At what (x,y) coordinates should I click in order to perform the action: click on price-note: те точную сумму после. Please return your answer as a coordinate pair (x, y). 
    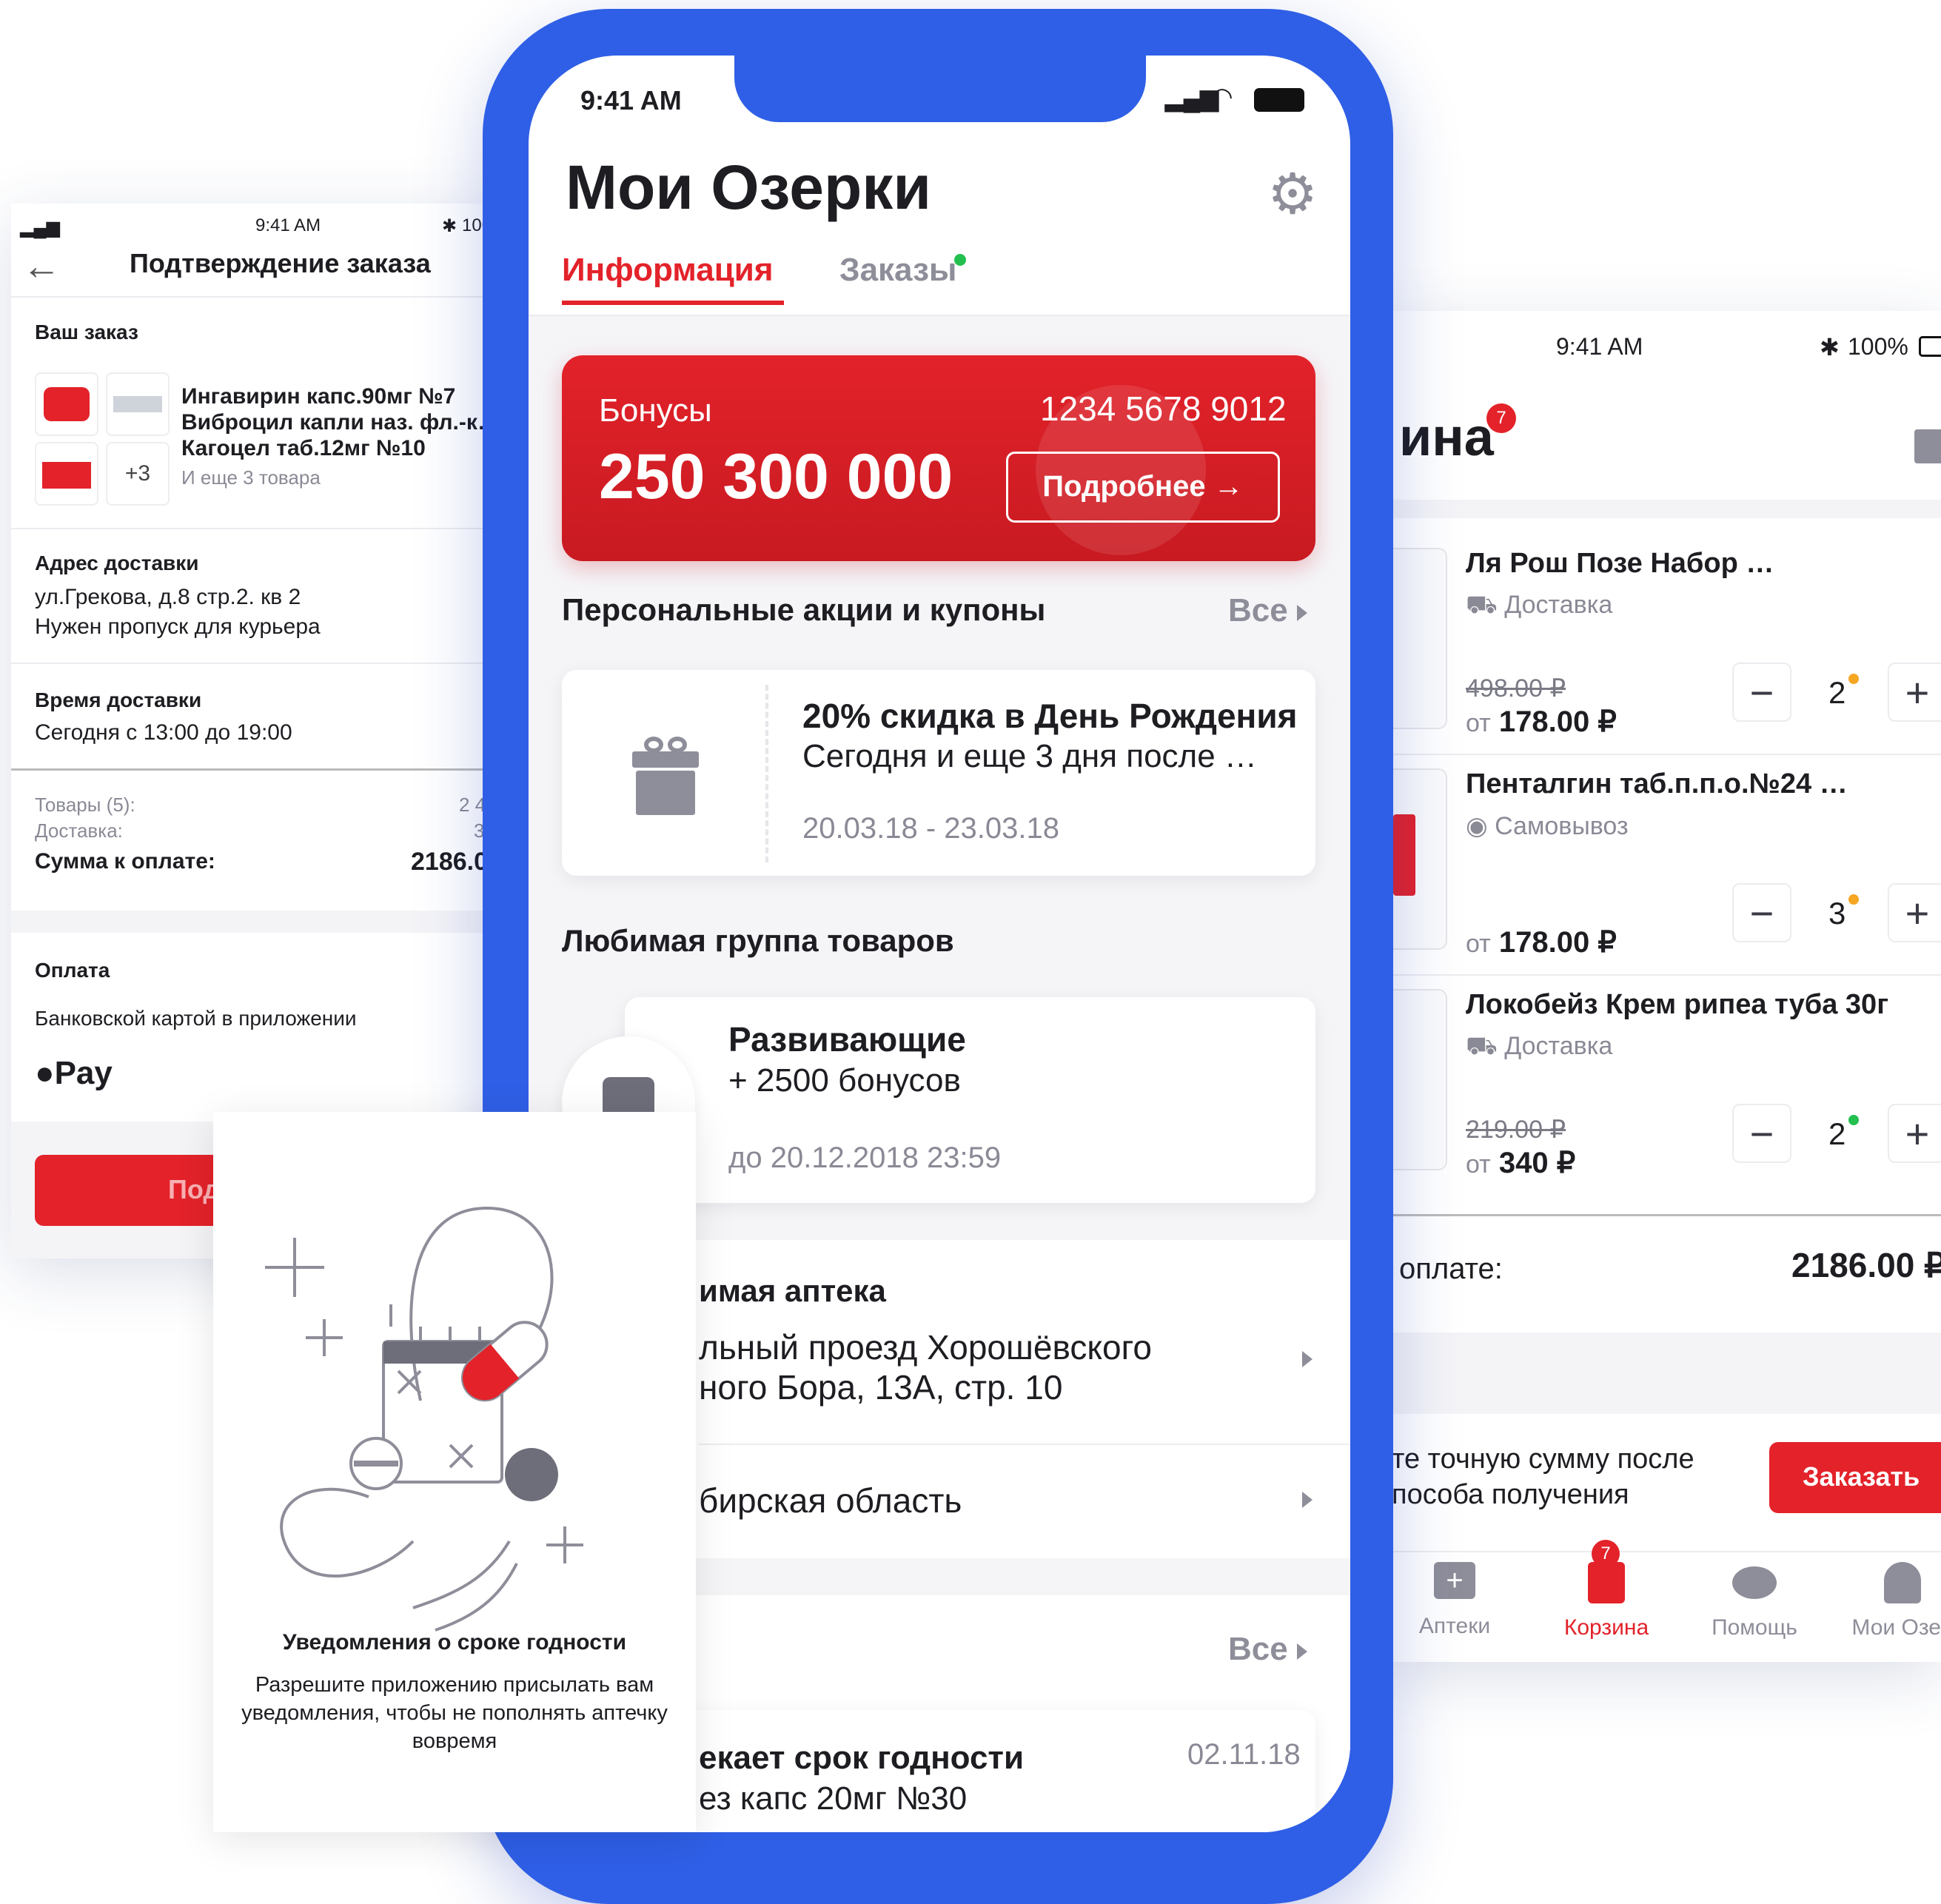
    Looking at the image, I should click on (1543, 1459).